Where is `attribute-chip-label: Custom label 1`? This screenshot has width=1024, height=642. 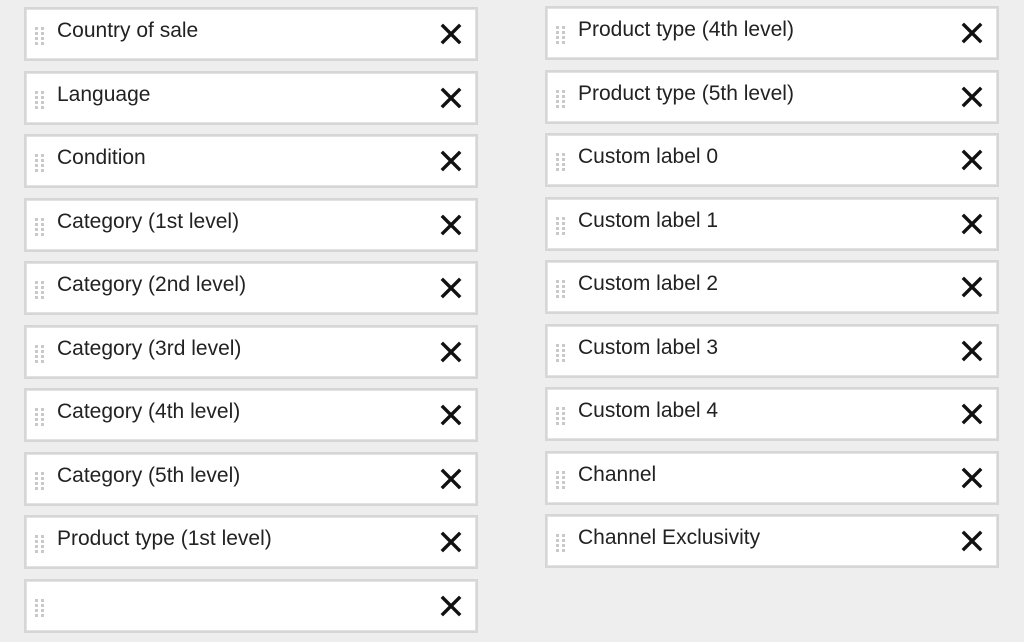
attribute-chip-label: Custom label 1 is located at coordinates (648, 220).